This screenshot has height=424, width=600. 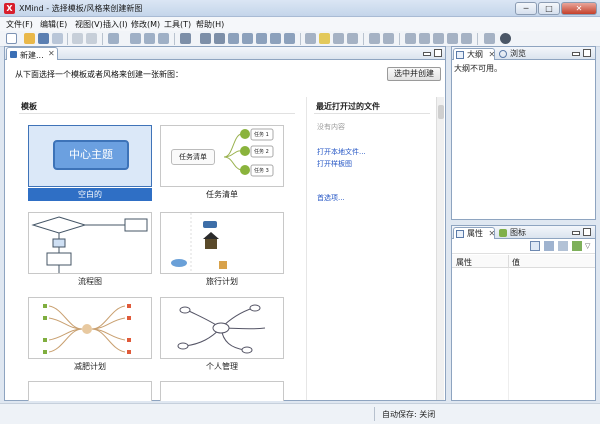 I want to click on open-sample-map-link: 打开样板图, so click(x=334, y=164).